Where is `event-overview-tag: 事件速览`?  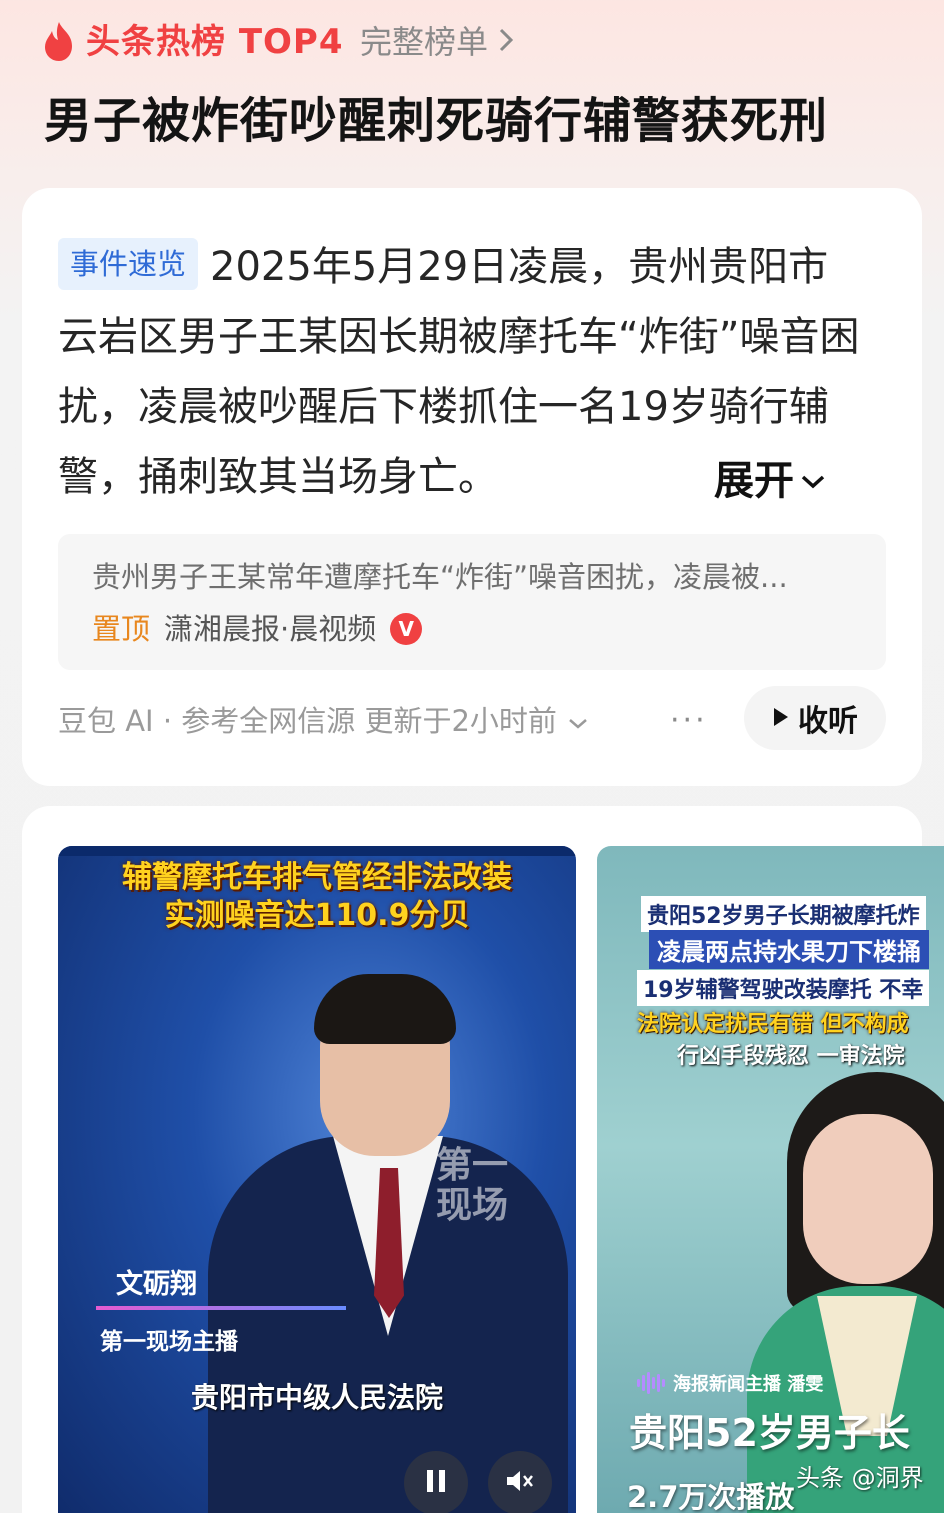 event-overview-tag: 事件速览 is located at coordinates (128, 264).